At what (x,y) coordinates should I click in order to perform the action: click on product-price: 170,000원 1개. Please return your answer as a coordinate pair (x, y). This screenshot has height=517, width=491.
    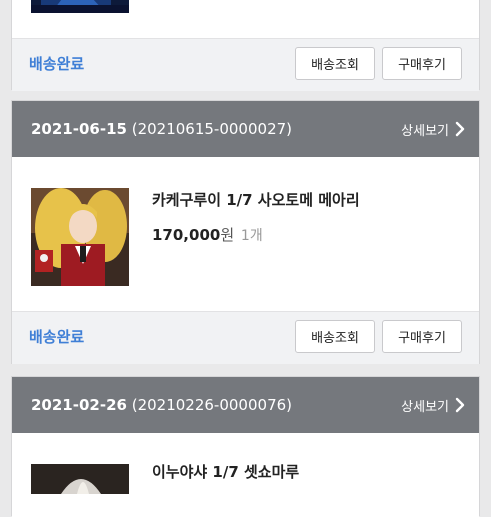
    Looking at the image, I should click on (207, 234).